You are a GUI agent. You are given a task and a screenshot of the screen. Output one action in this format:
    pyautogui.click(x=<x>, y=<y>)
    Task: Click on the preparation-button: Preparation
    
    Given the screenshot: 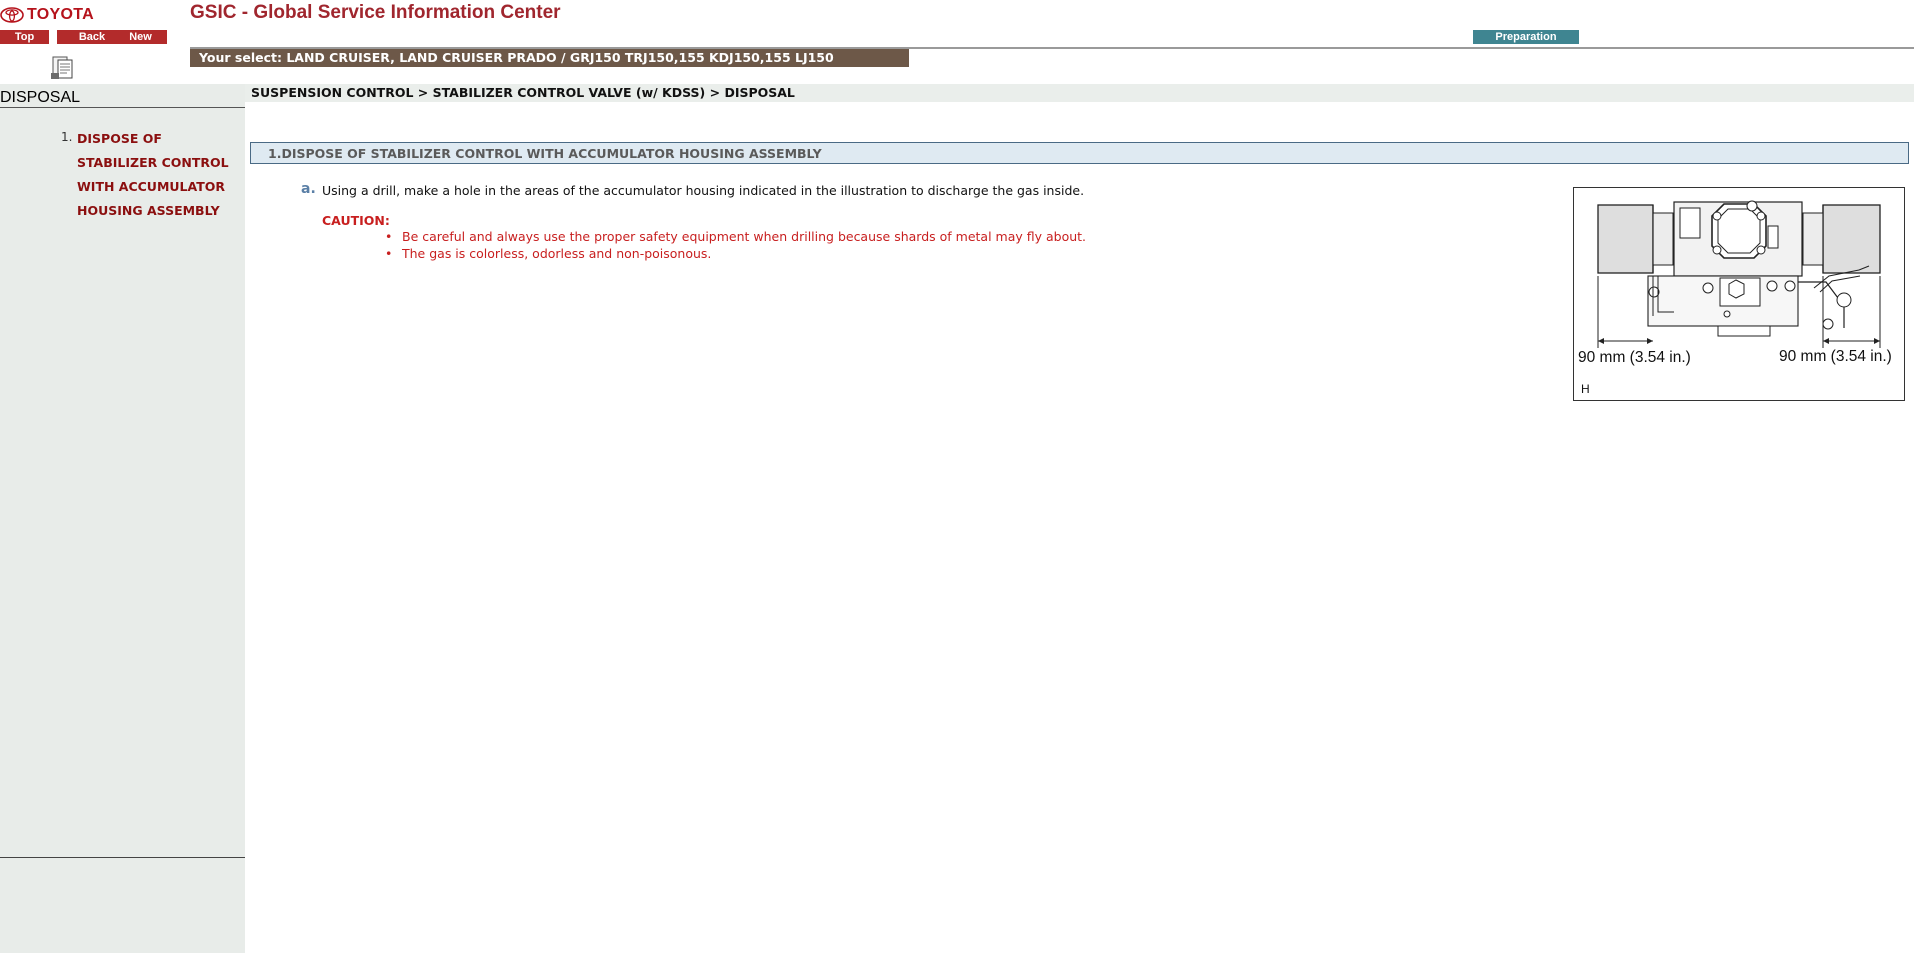 What is the action you would take?
    pyautogui.click(x=1526, y=37)
    